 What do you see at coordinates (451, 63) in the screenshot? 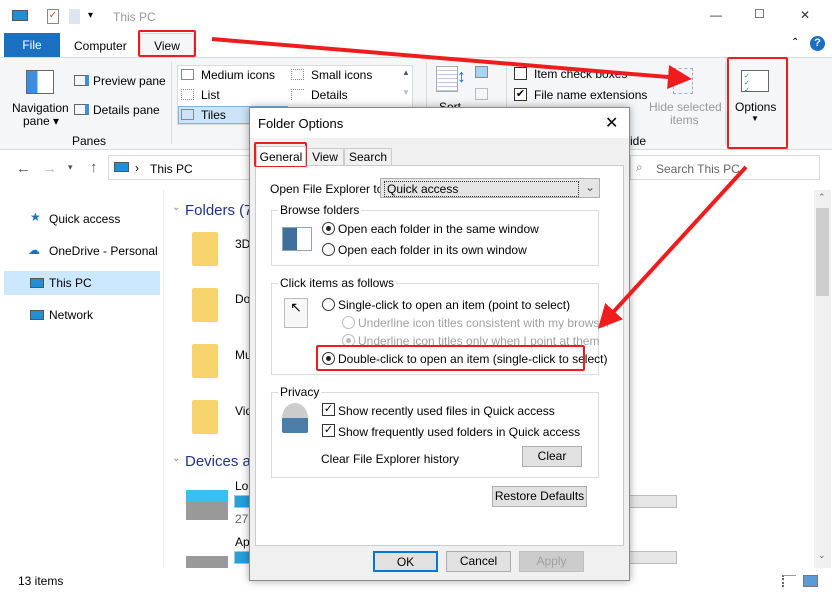
I see `arrow-to-options` at bounding box center [451, 63].